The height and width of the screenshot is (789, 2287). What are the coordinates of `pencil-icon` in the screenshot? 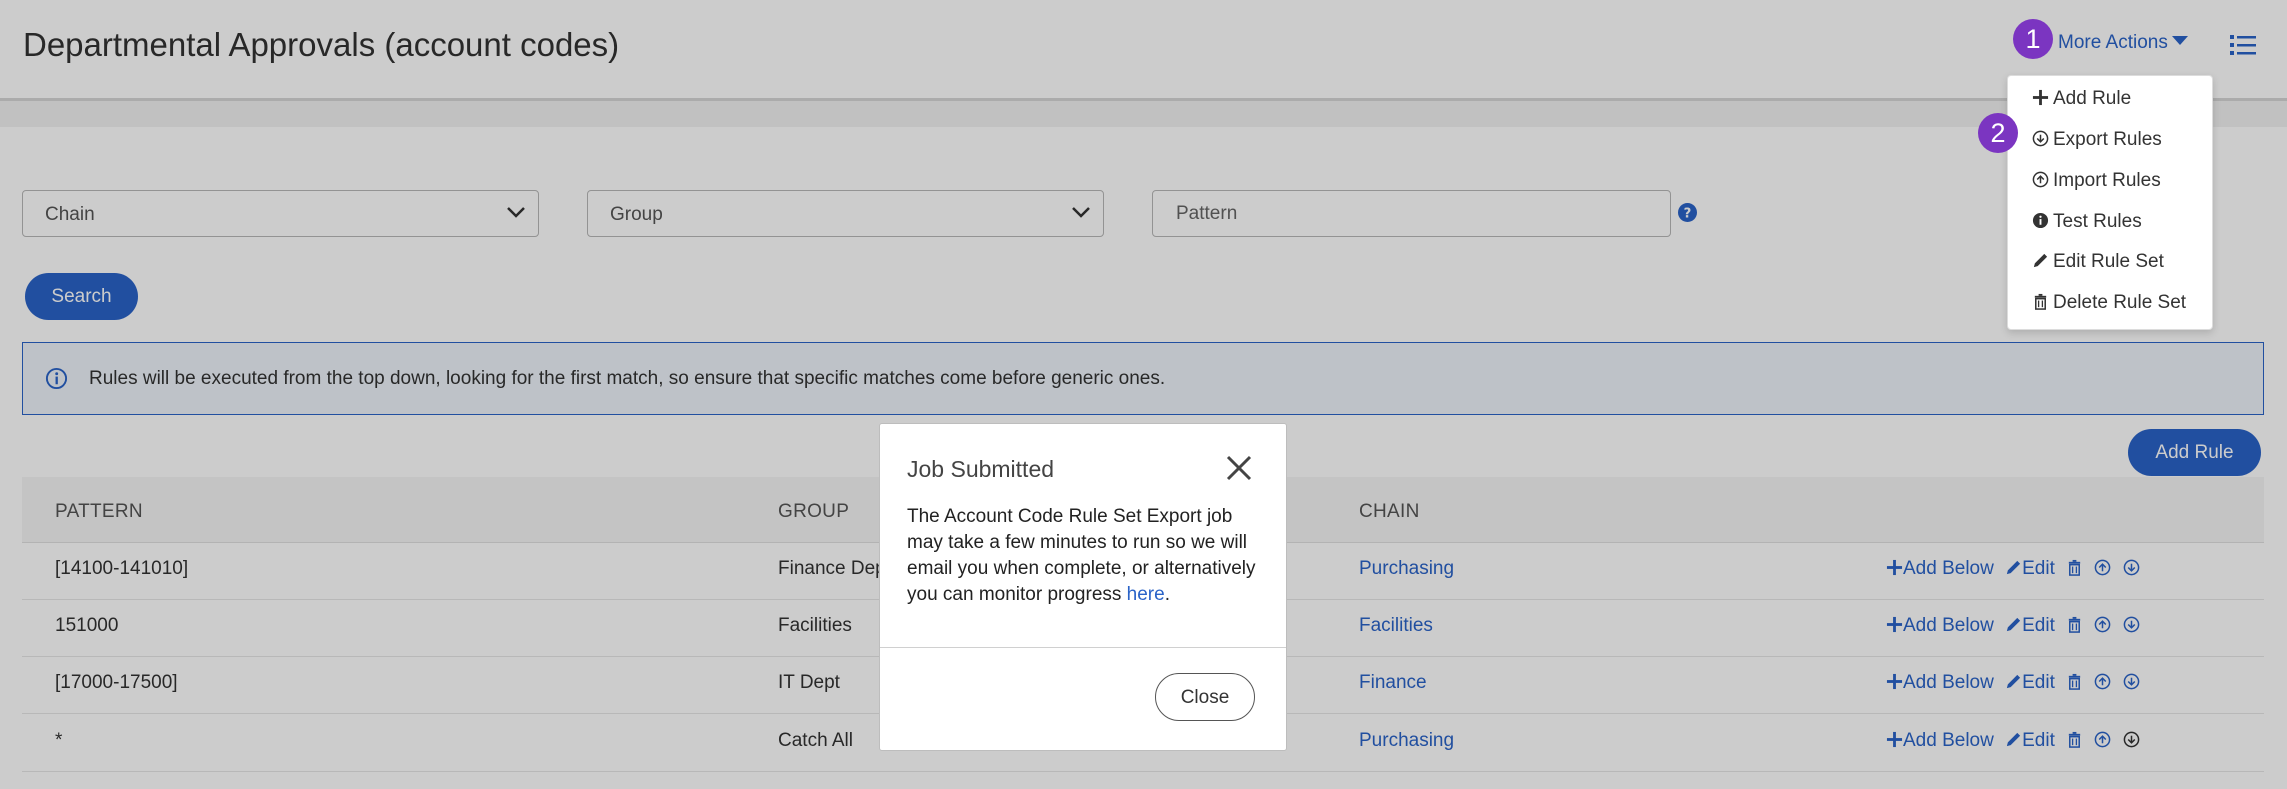 It's located at (2040, 260).